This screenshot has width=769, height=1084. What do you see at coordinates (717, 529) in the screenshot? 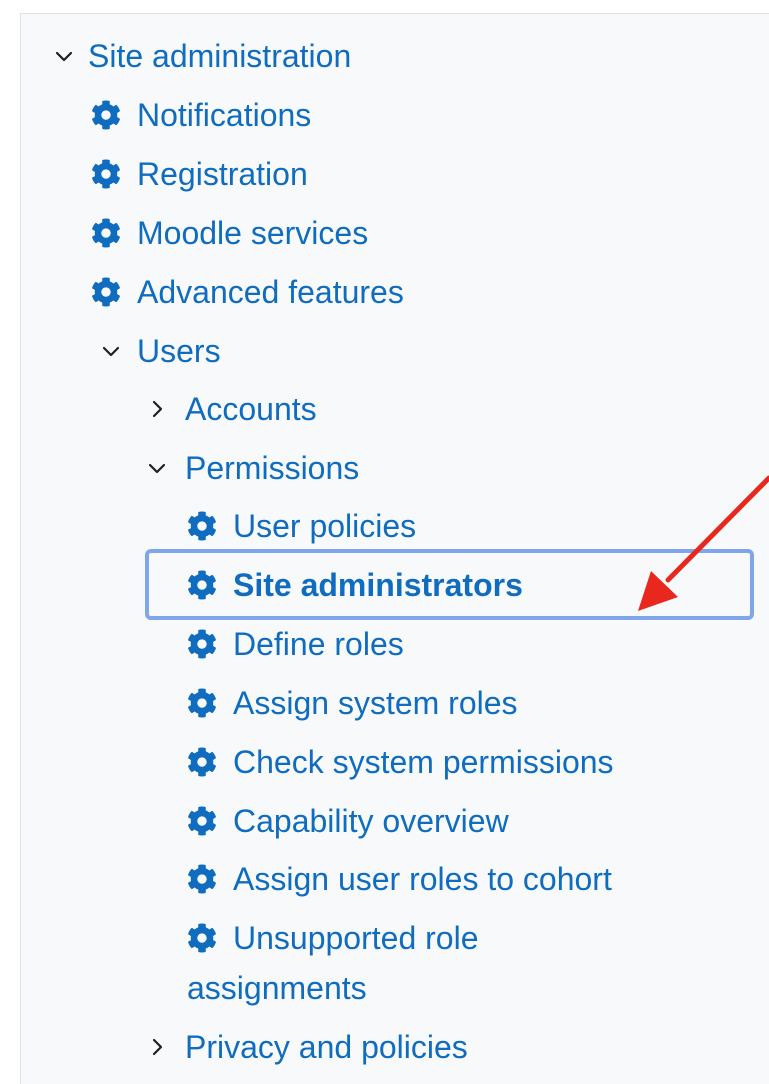
I see `arrow-shaft` at bounding box center [717, 529].